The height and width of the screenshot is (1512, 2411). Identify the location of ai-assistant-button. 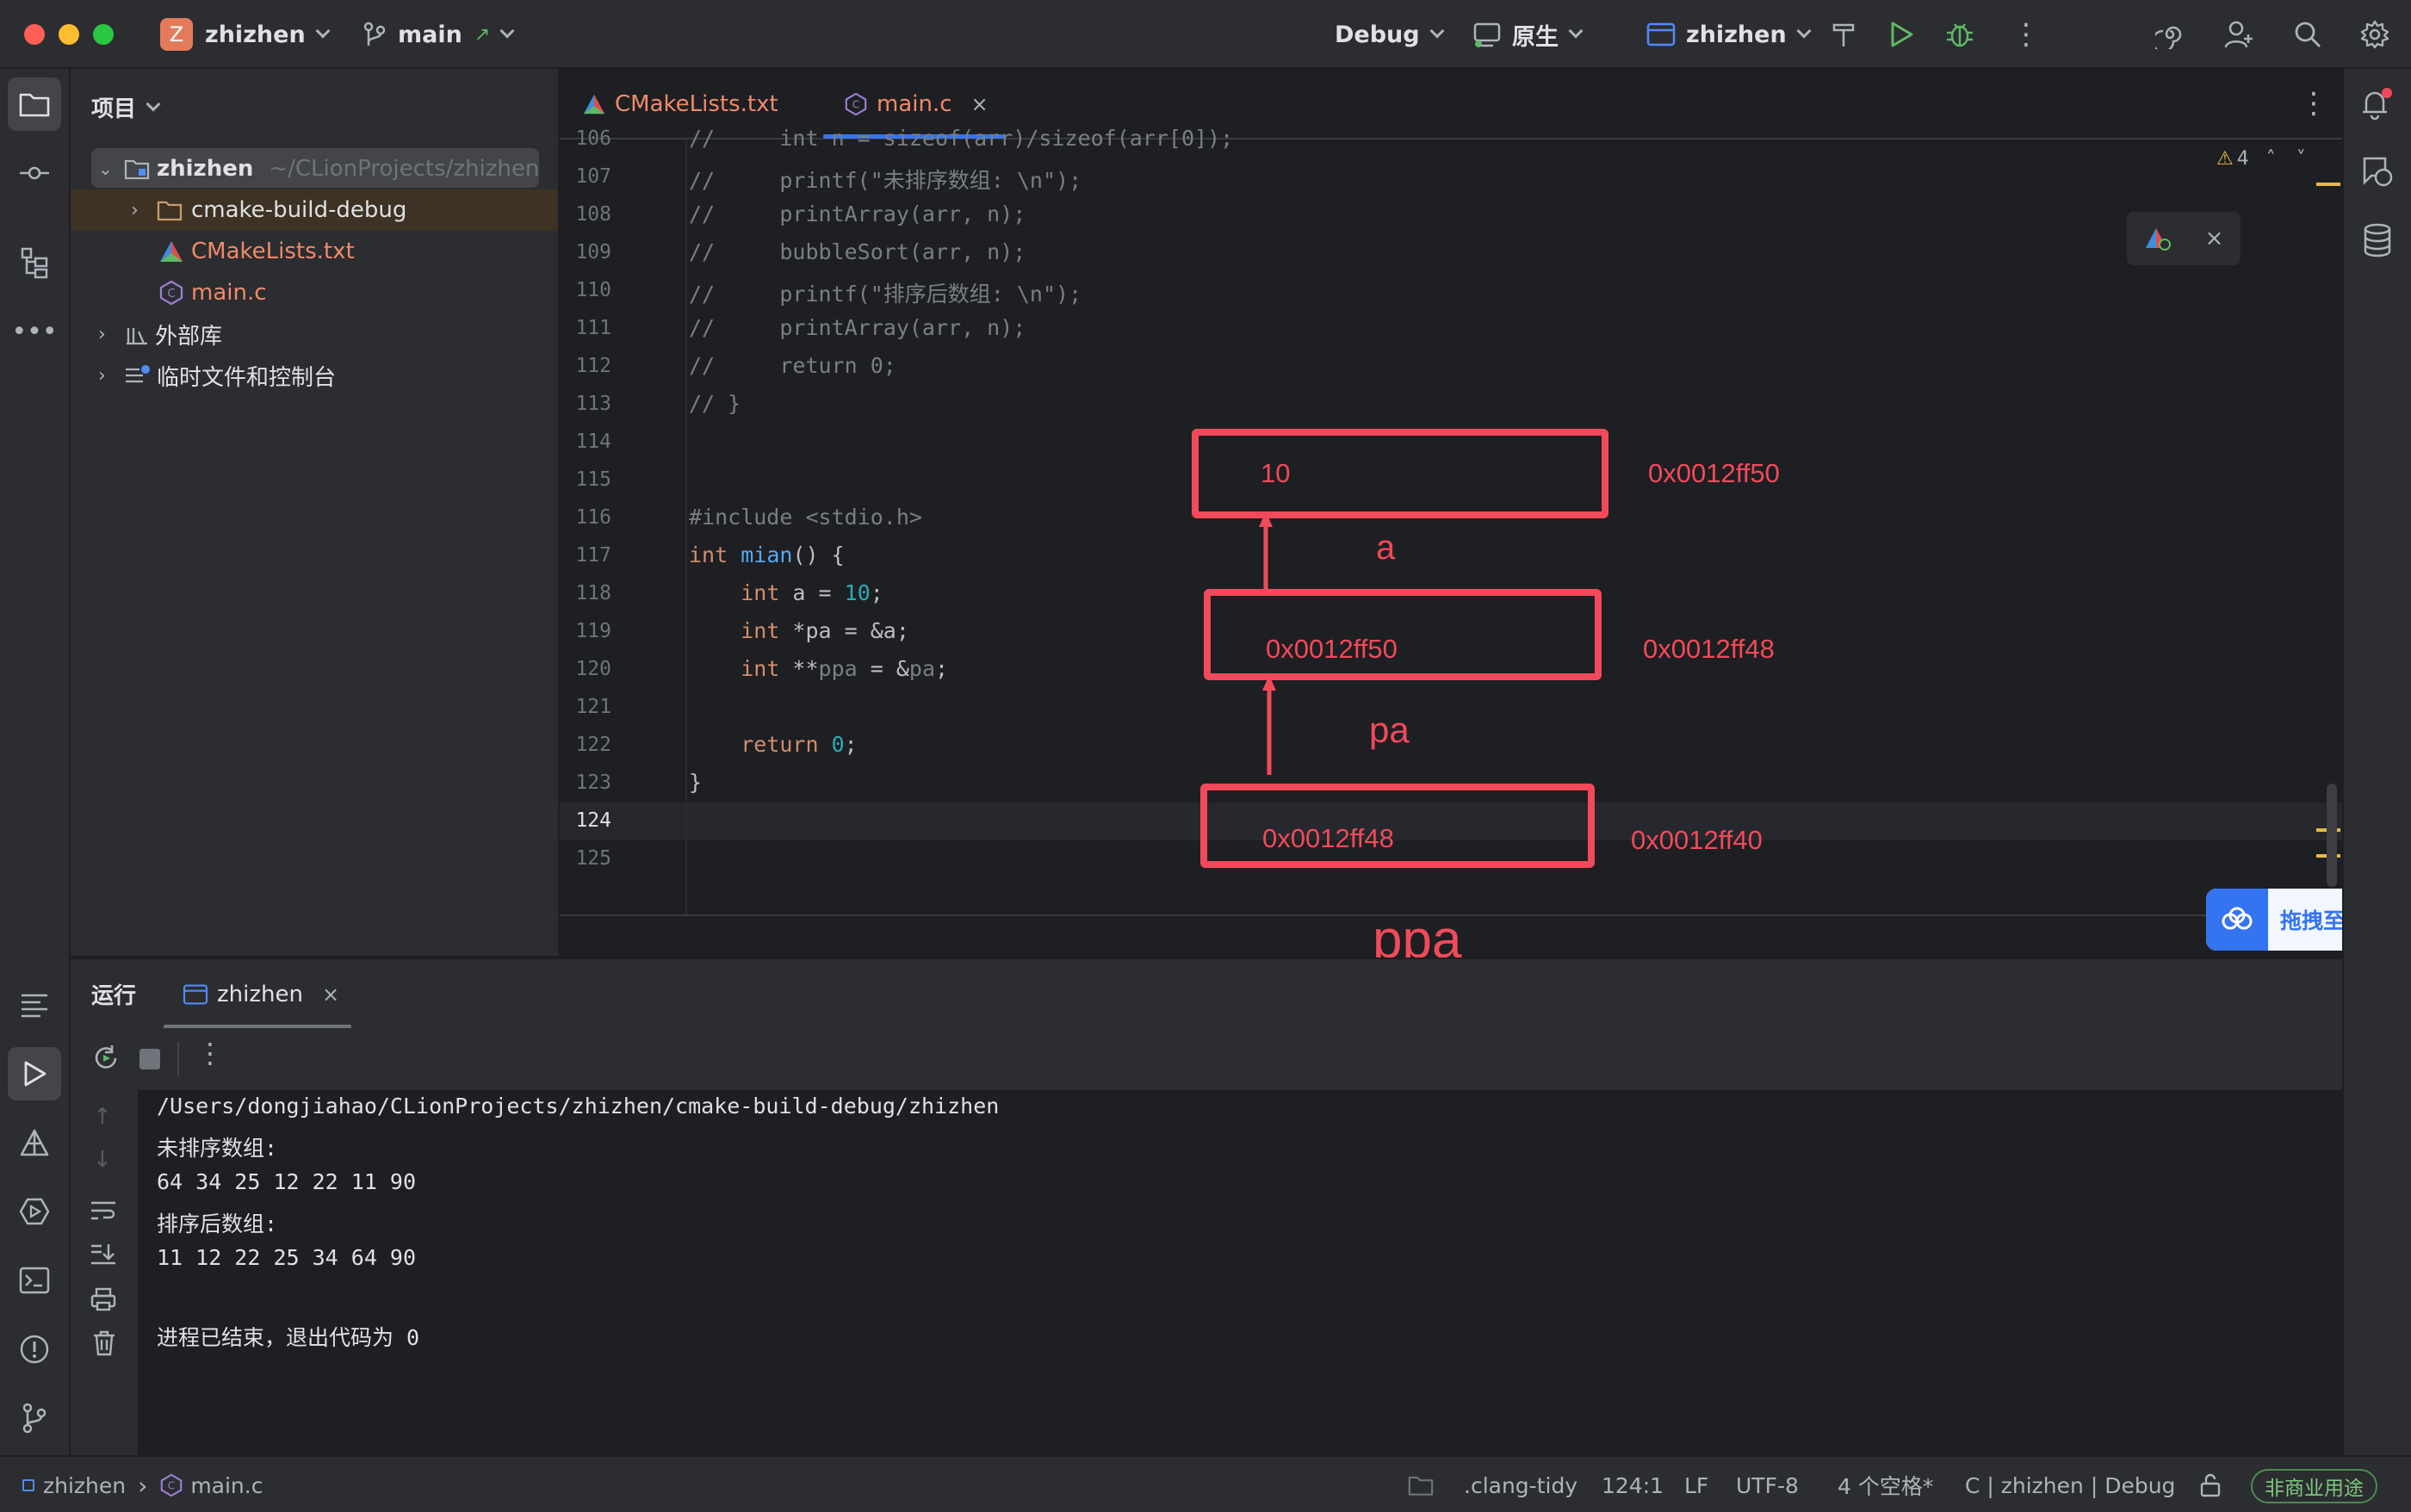
(2170, 34).